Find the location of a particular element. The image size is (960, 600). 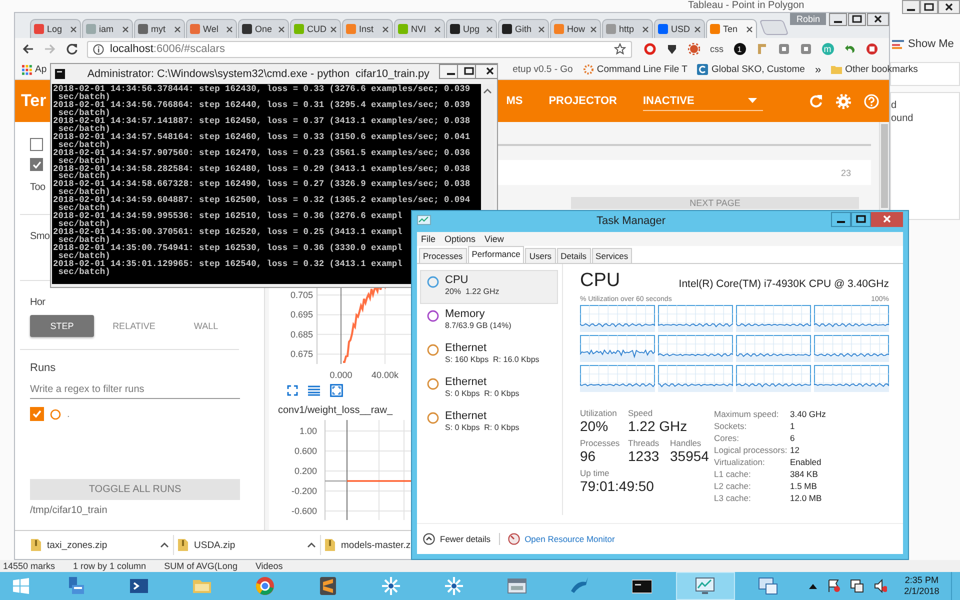

extension-button: css is located at coordinates (717, 49).